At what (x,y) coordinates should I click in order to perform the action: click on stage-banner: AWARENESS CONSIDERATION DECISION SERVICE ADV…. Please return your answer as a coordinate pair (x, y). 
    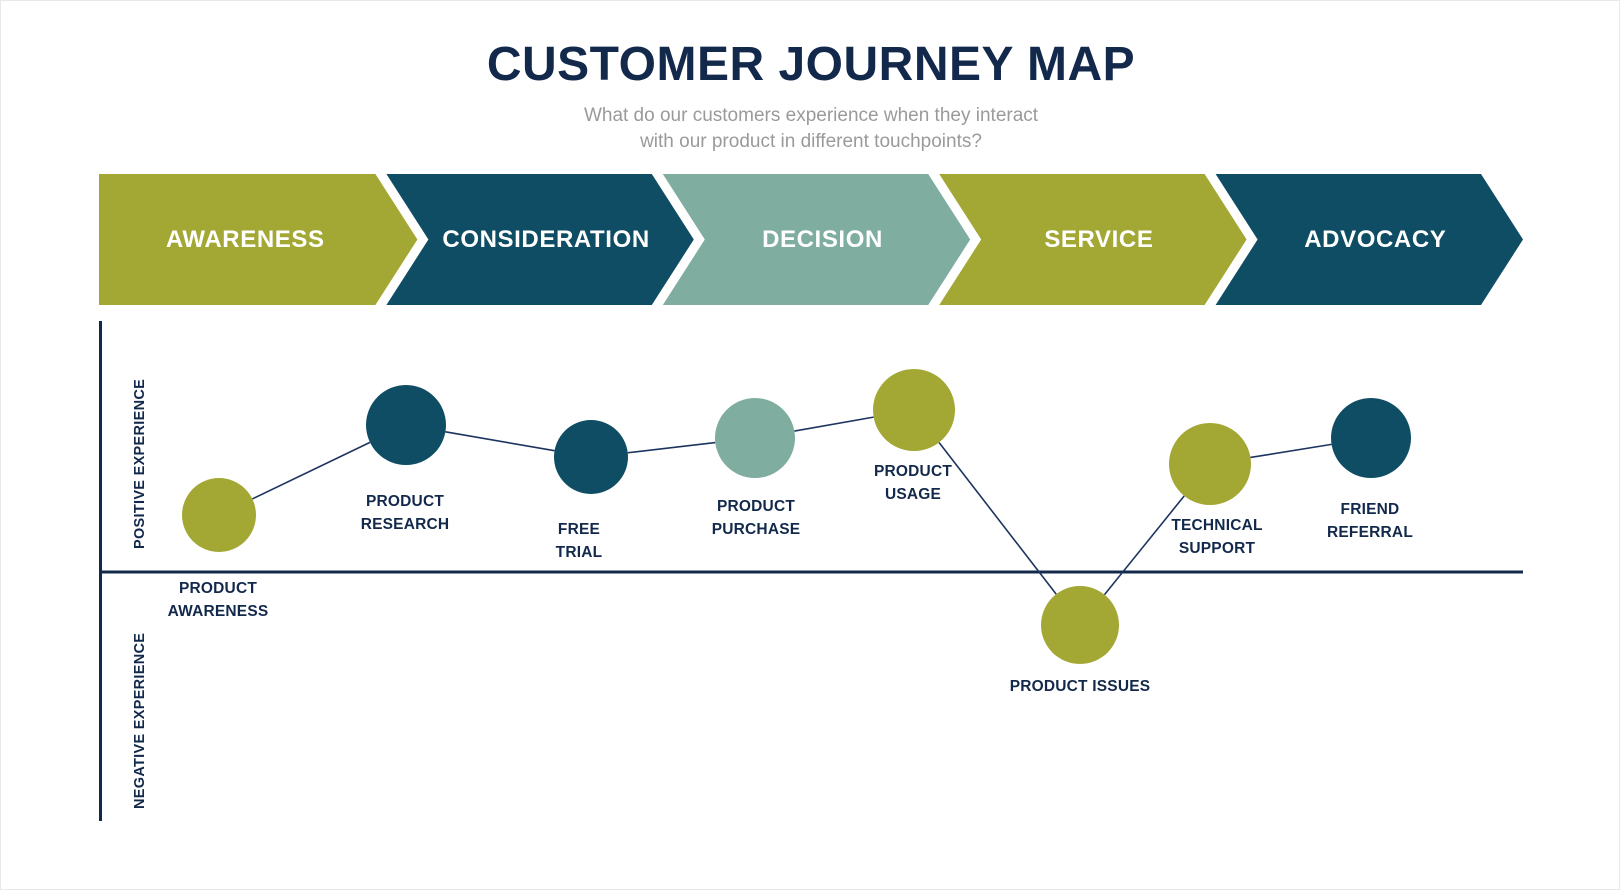
    Looking at the image, I should click on (811, 239).